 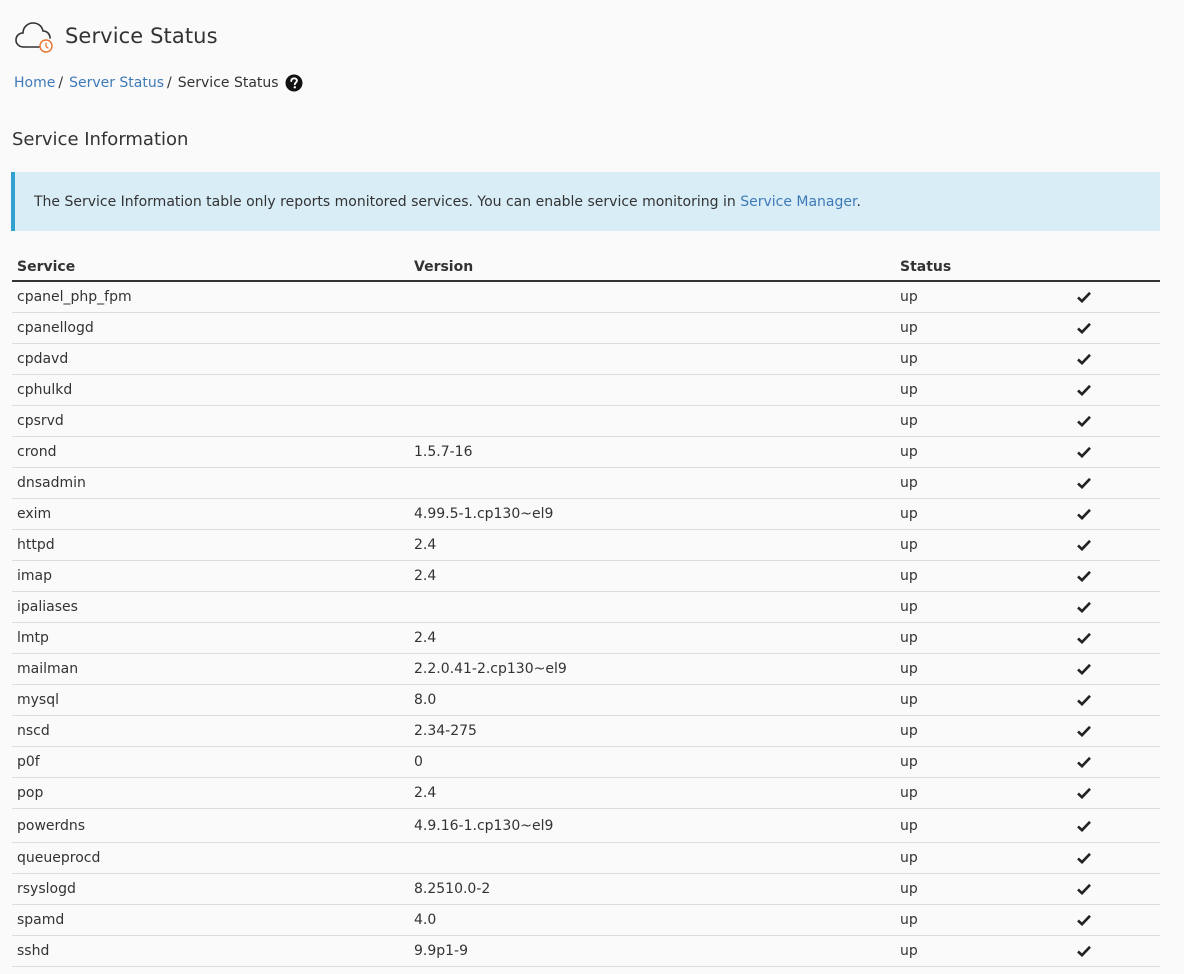 What do you see at coordinates (586, 638) in the screenshot?
I see `table-row: lmtp 2.4 up` at bounding box center [586, 638].